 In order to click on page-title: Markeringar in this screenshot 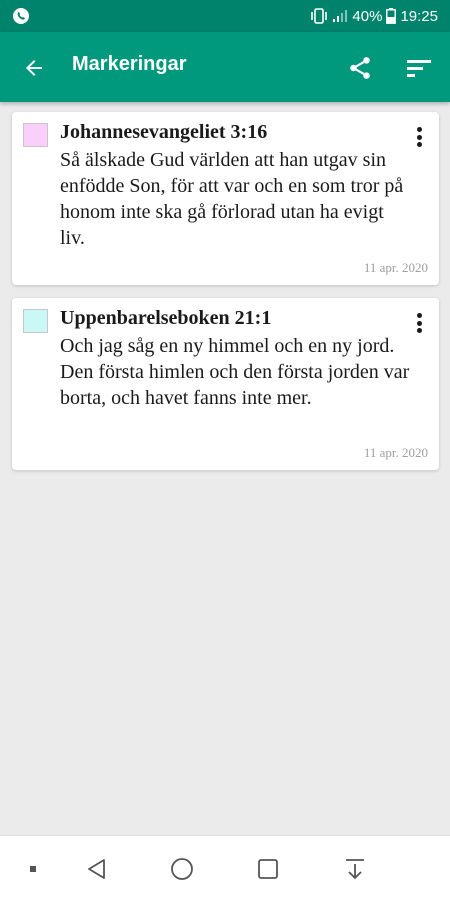, I will do `click(129, 64)`.